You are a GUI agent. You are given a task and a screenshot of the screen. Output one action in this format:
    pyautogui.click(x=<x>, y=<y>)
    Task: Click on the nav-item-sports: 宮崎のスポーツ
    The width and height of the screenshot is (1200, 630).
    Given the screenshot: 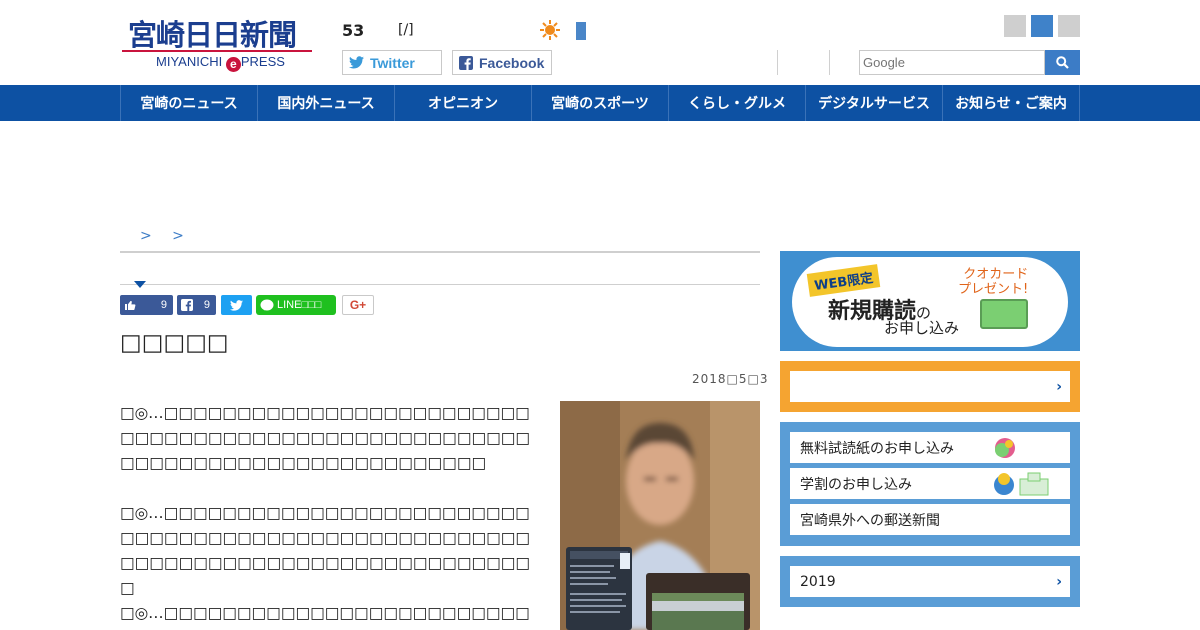 What is the action you would take?
    pyautogui.click(x=600, y=103)
    